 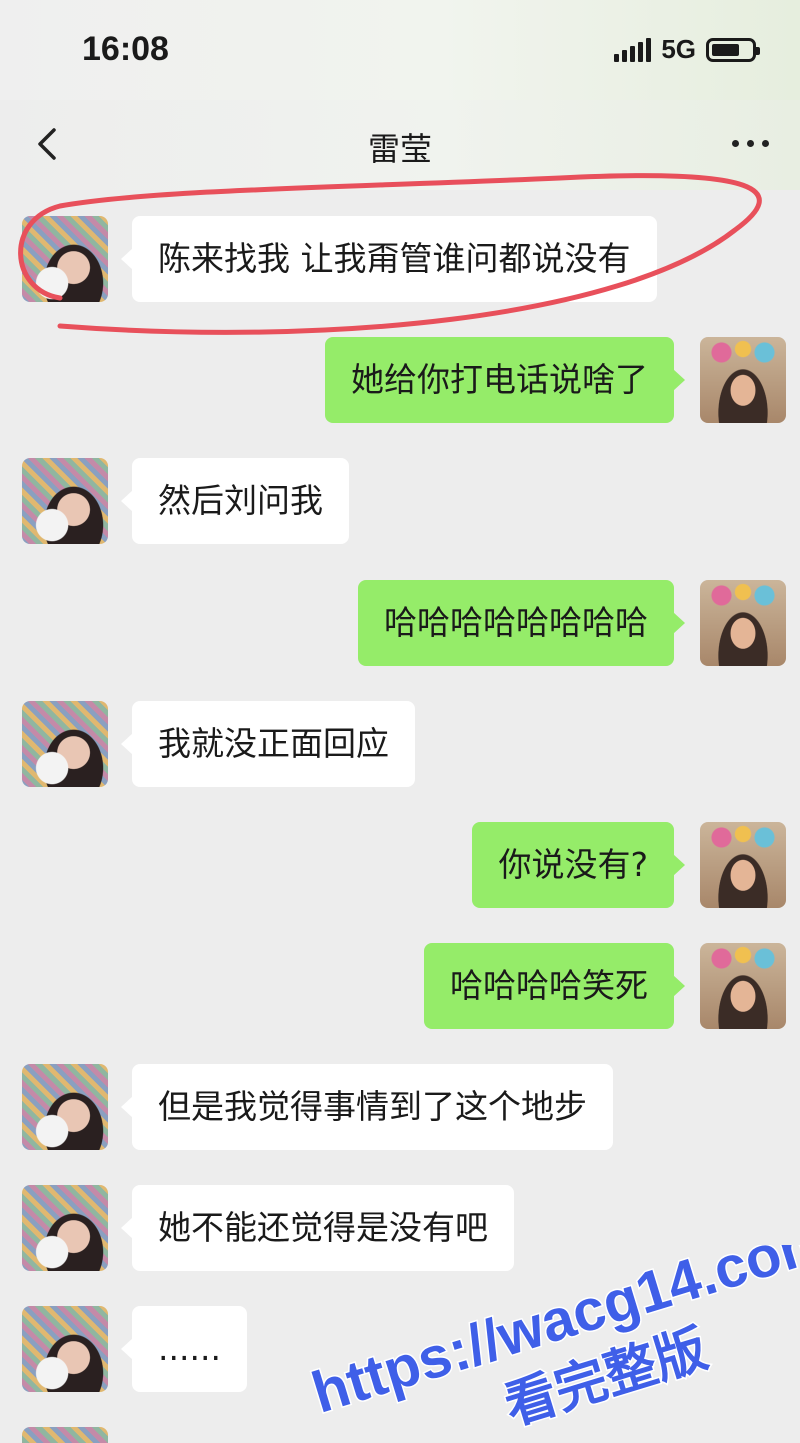 I want to click on status-time: 16:08, so click(x=125, y=49).